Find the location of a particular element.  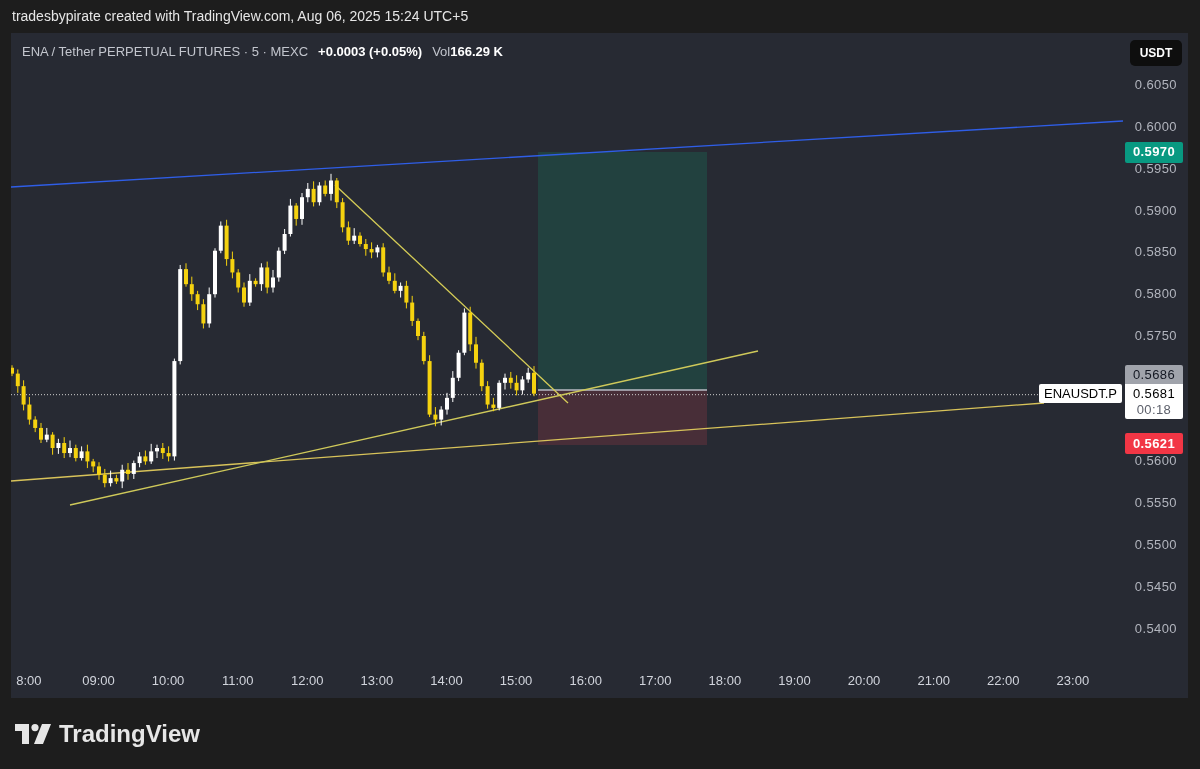

countdown-timer: 00:18 is located at coordinates (1154, 410).